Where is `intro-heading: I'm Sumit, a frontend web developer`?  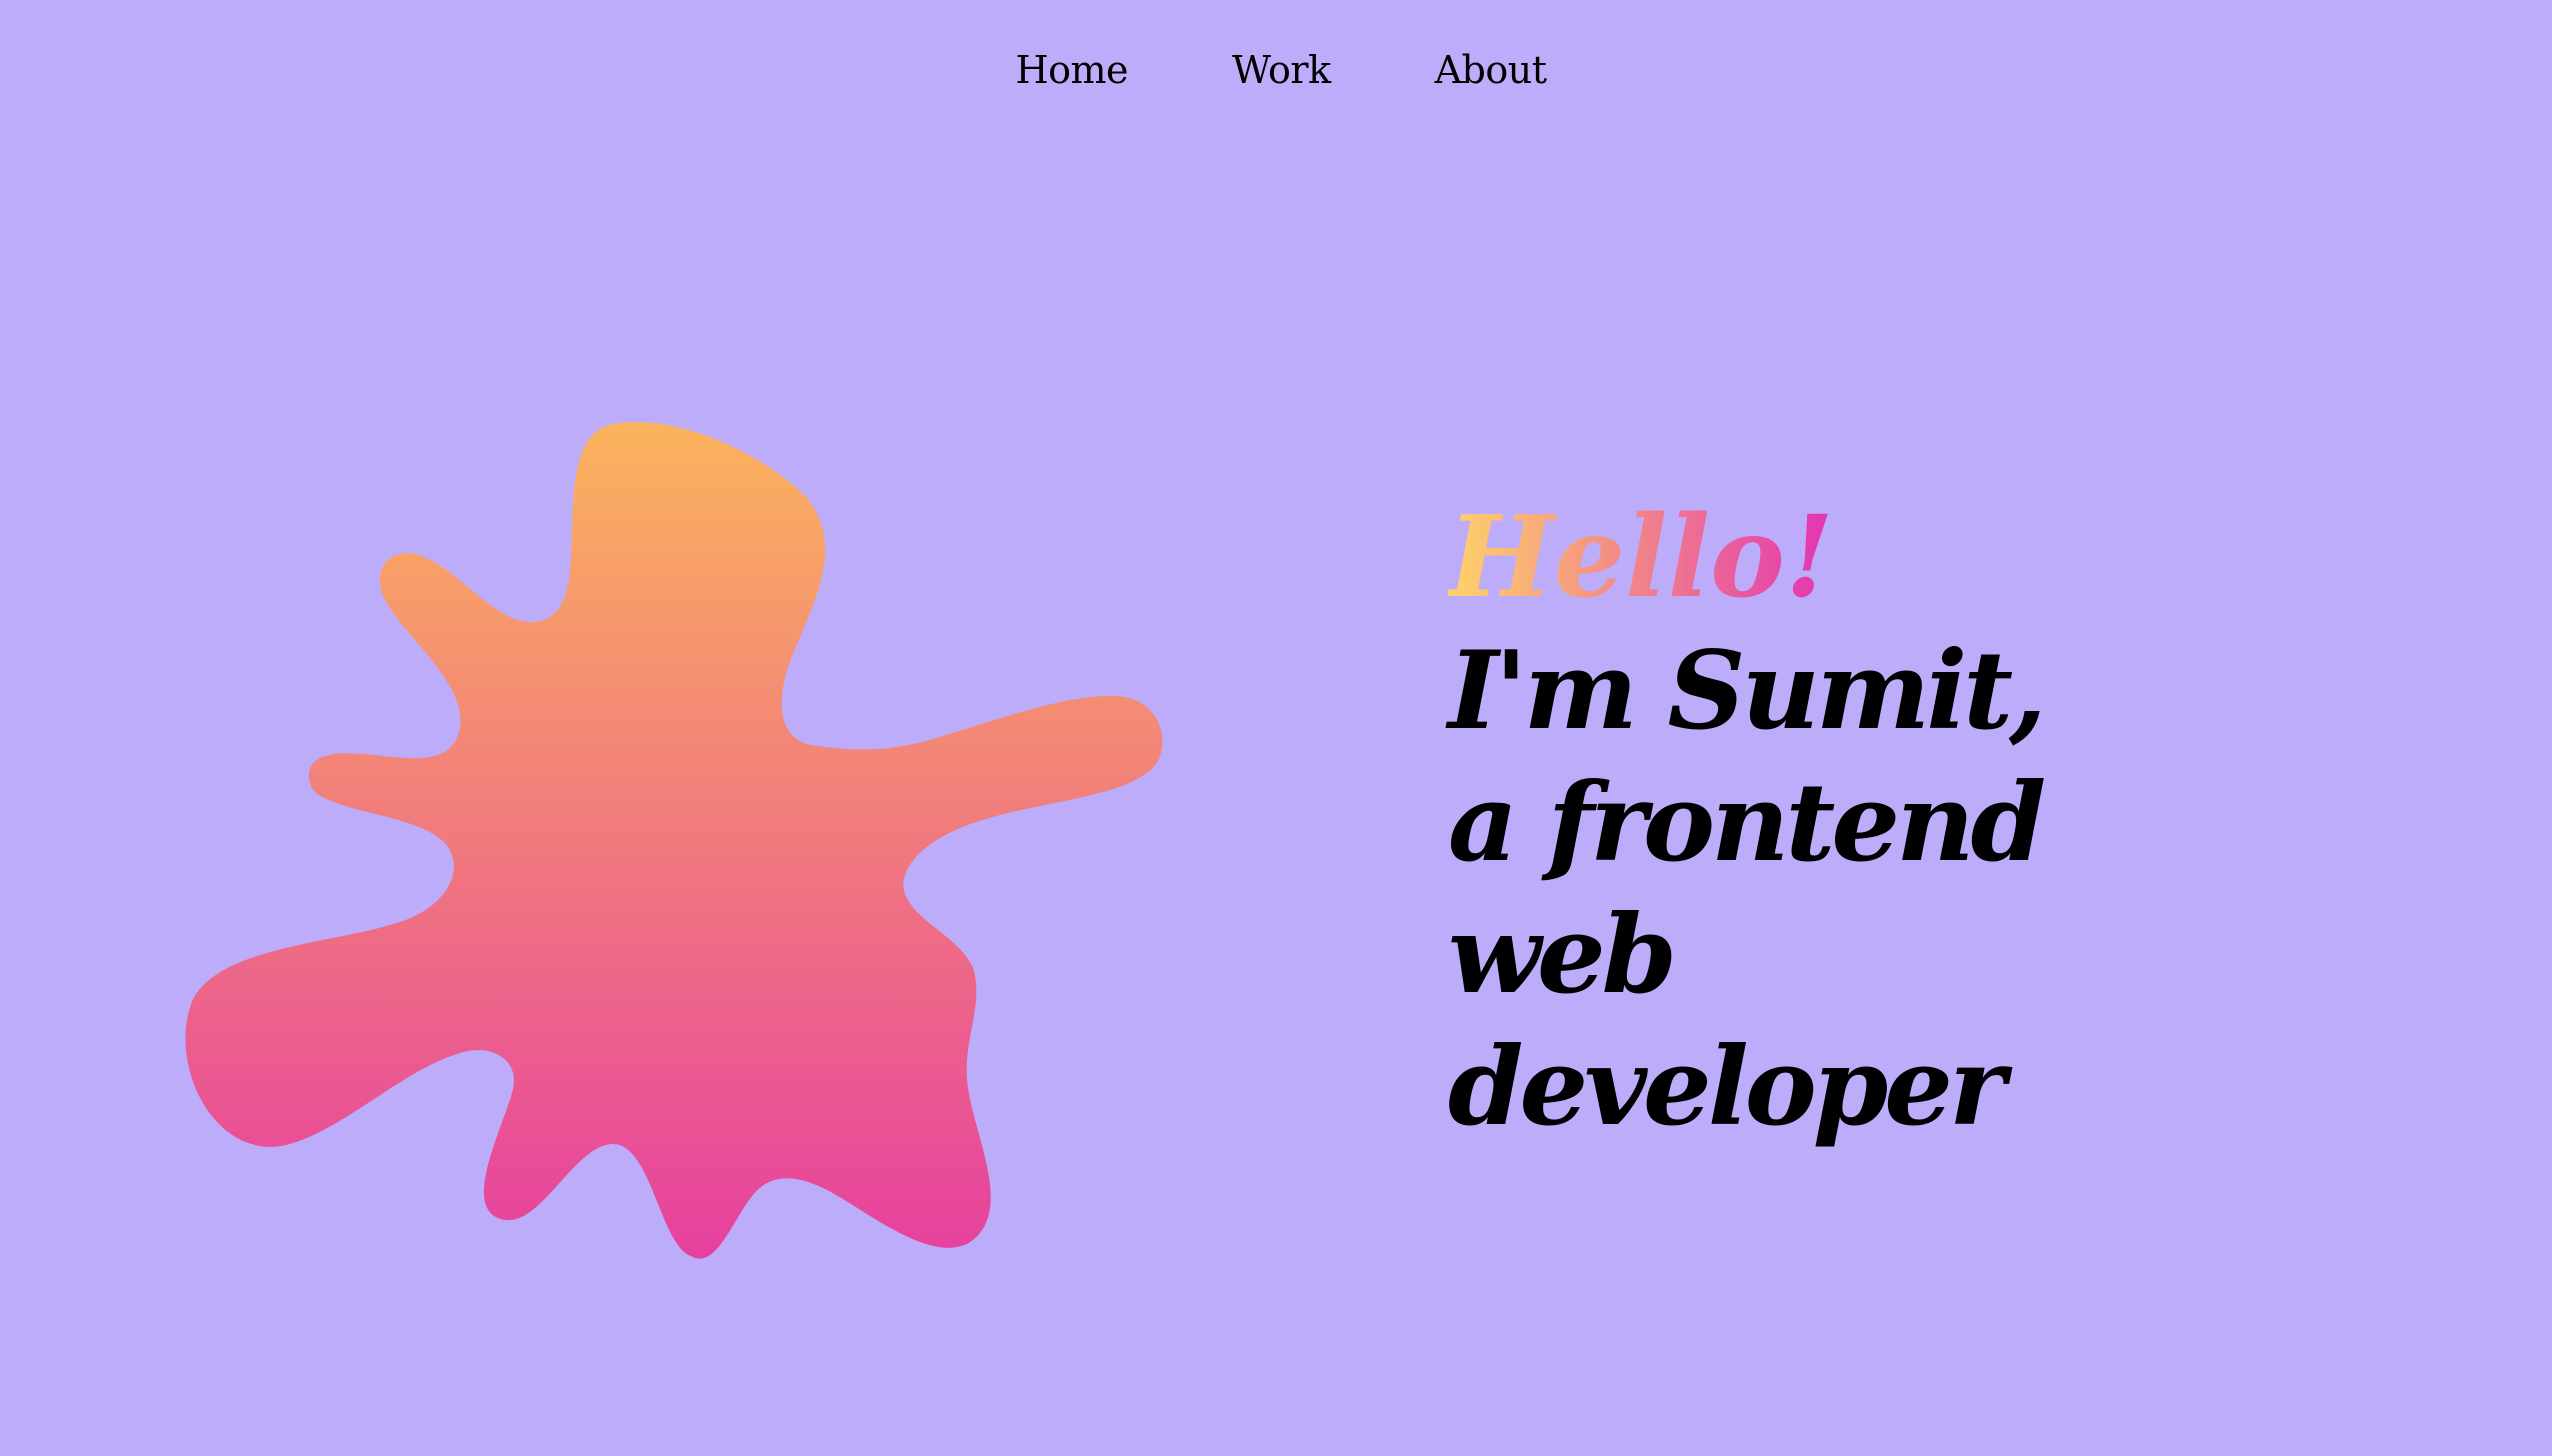 intro-heading: I'm Sumit, a frontend web developer is located at coordinates (1747, 889).